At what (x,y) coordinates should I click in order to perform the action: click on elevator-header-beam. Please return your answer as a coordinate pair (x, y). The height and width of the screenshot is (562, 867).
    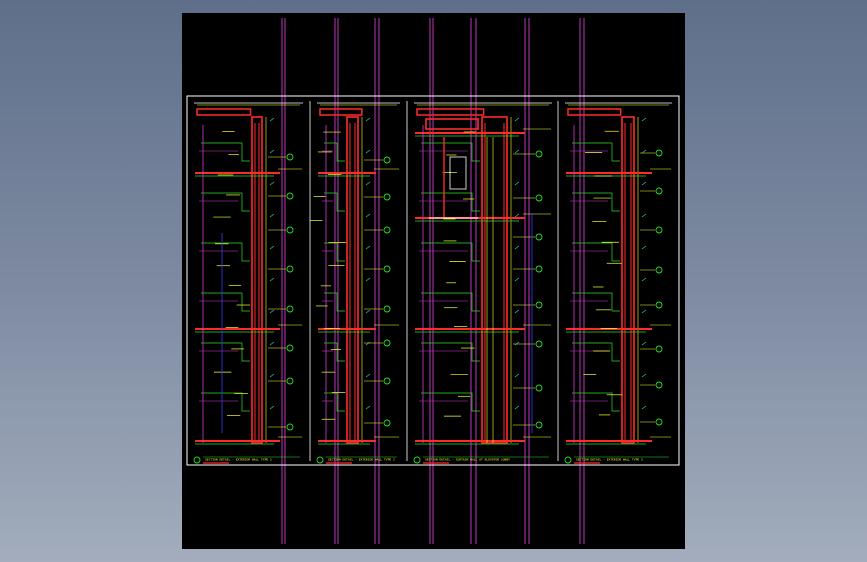
    Looking at the image, I should click on (452, 124).